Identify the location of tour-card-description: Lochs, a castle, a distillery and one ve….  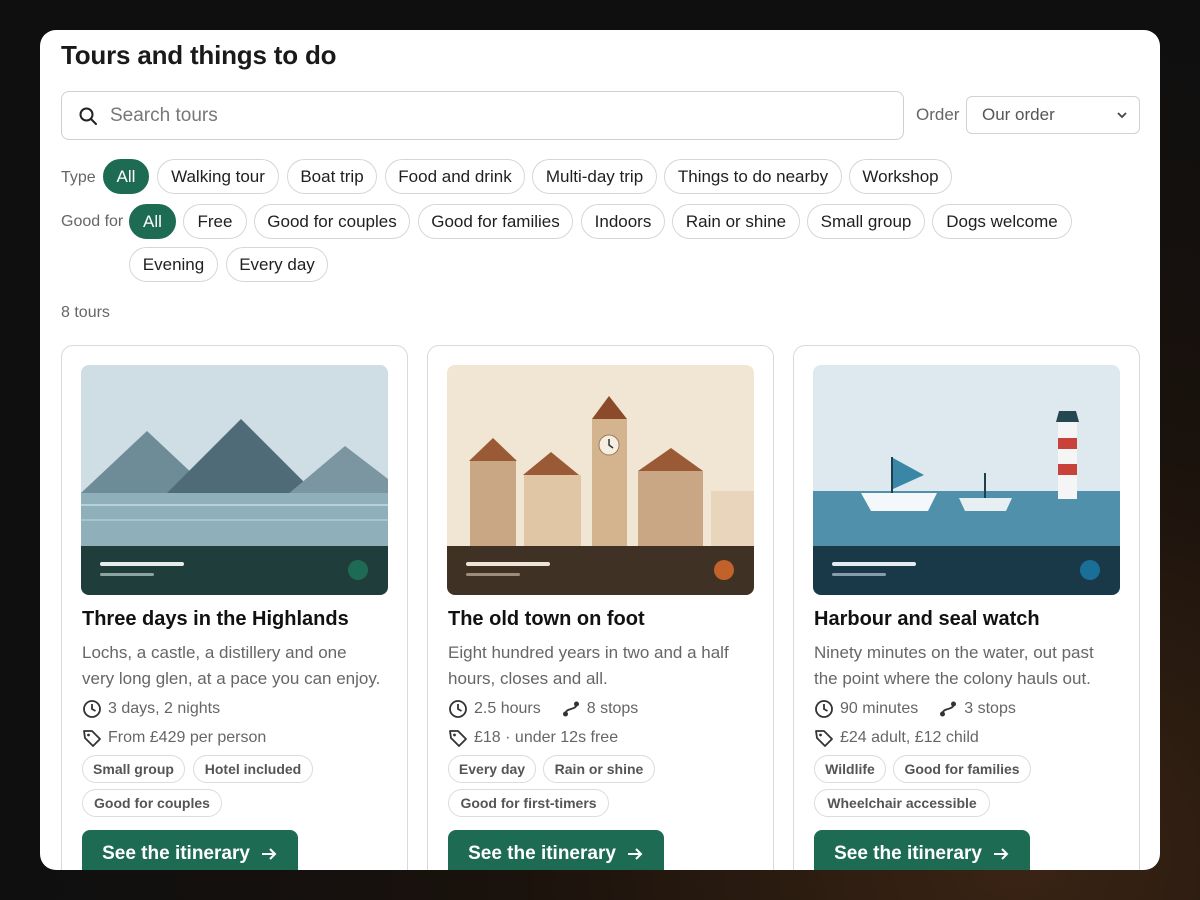
(231, 665).